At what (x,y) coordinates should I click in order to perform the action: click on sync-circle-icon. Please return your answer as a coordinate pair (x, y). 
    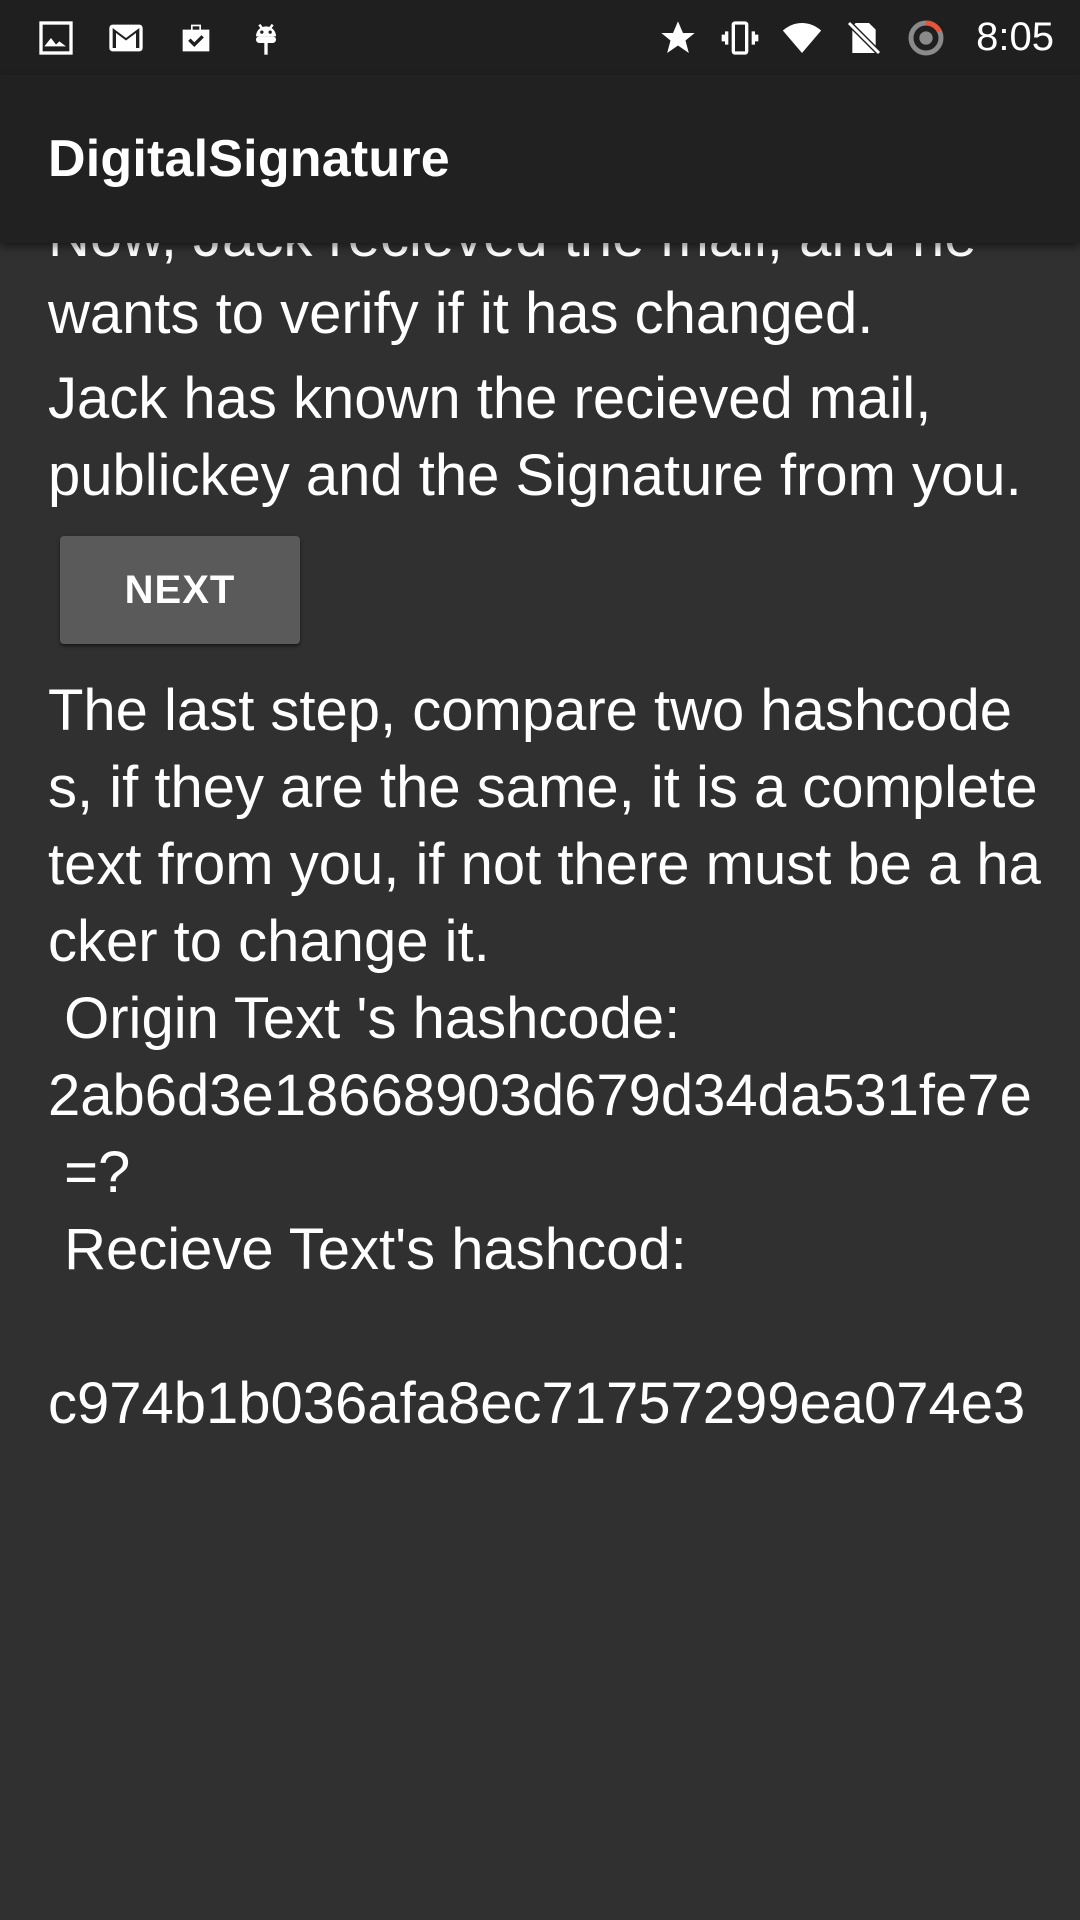
    Looking at the image, I should click on (926, 38).